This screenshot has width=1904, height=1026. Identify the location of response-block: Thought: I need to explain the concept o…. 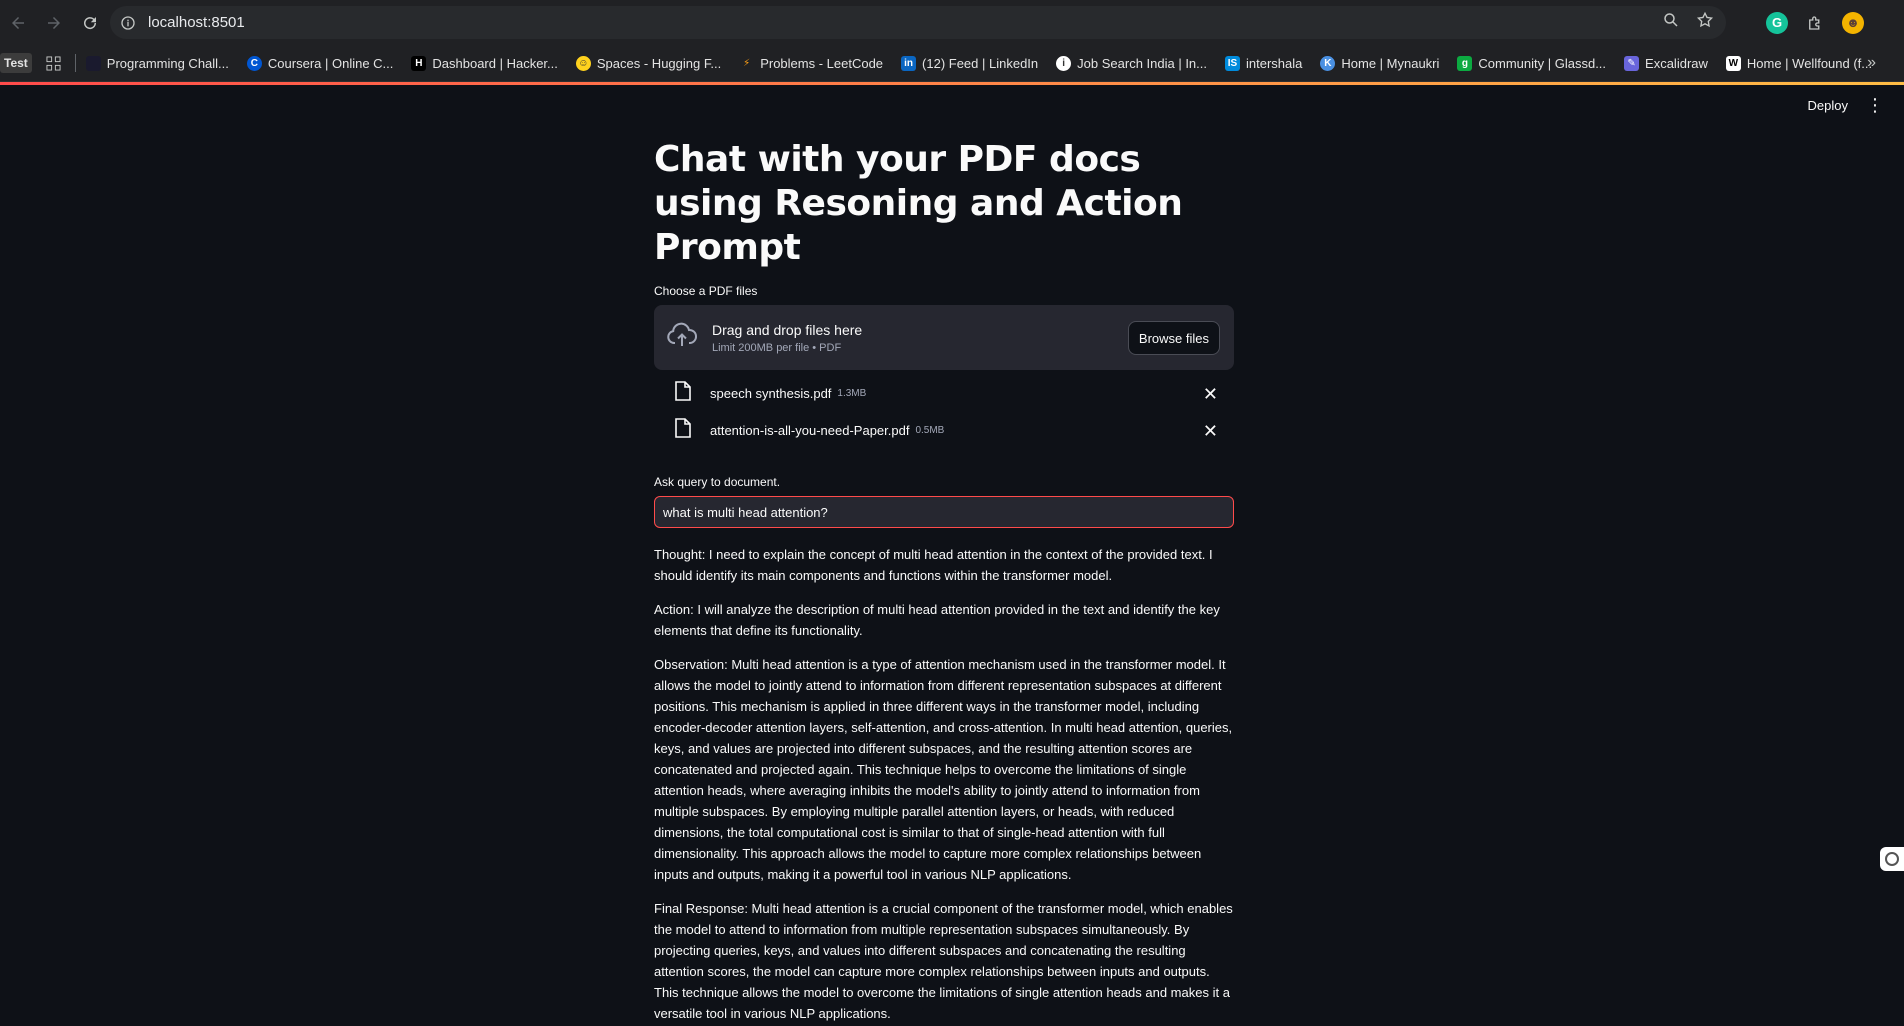
(944, 784).